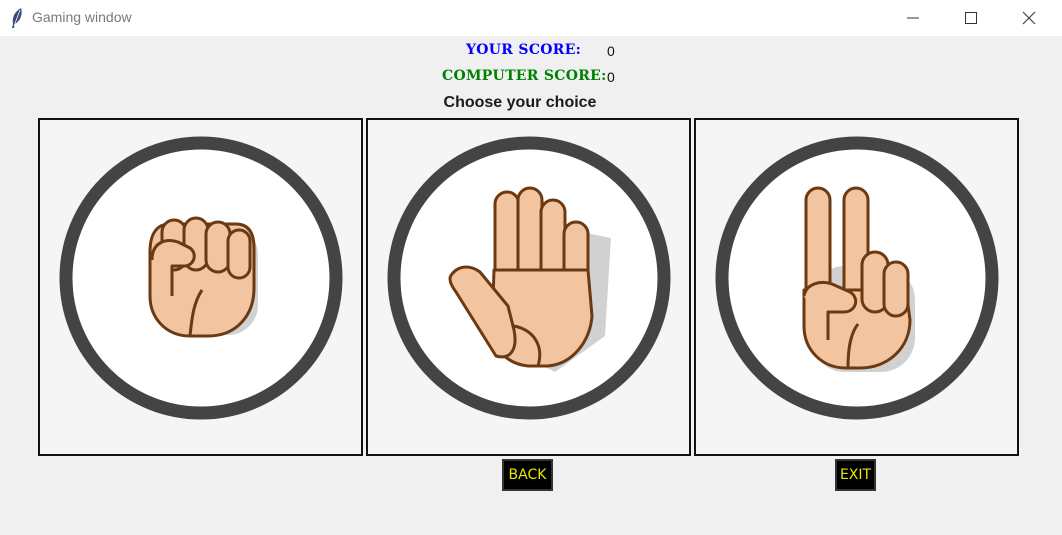 The width and height of the screenshot is (1062, 535). I want to click on maximize-button, so click(971, 18).